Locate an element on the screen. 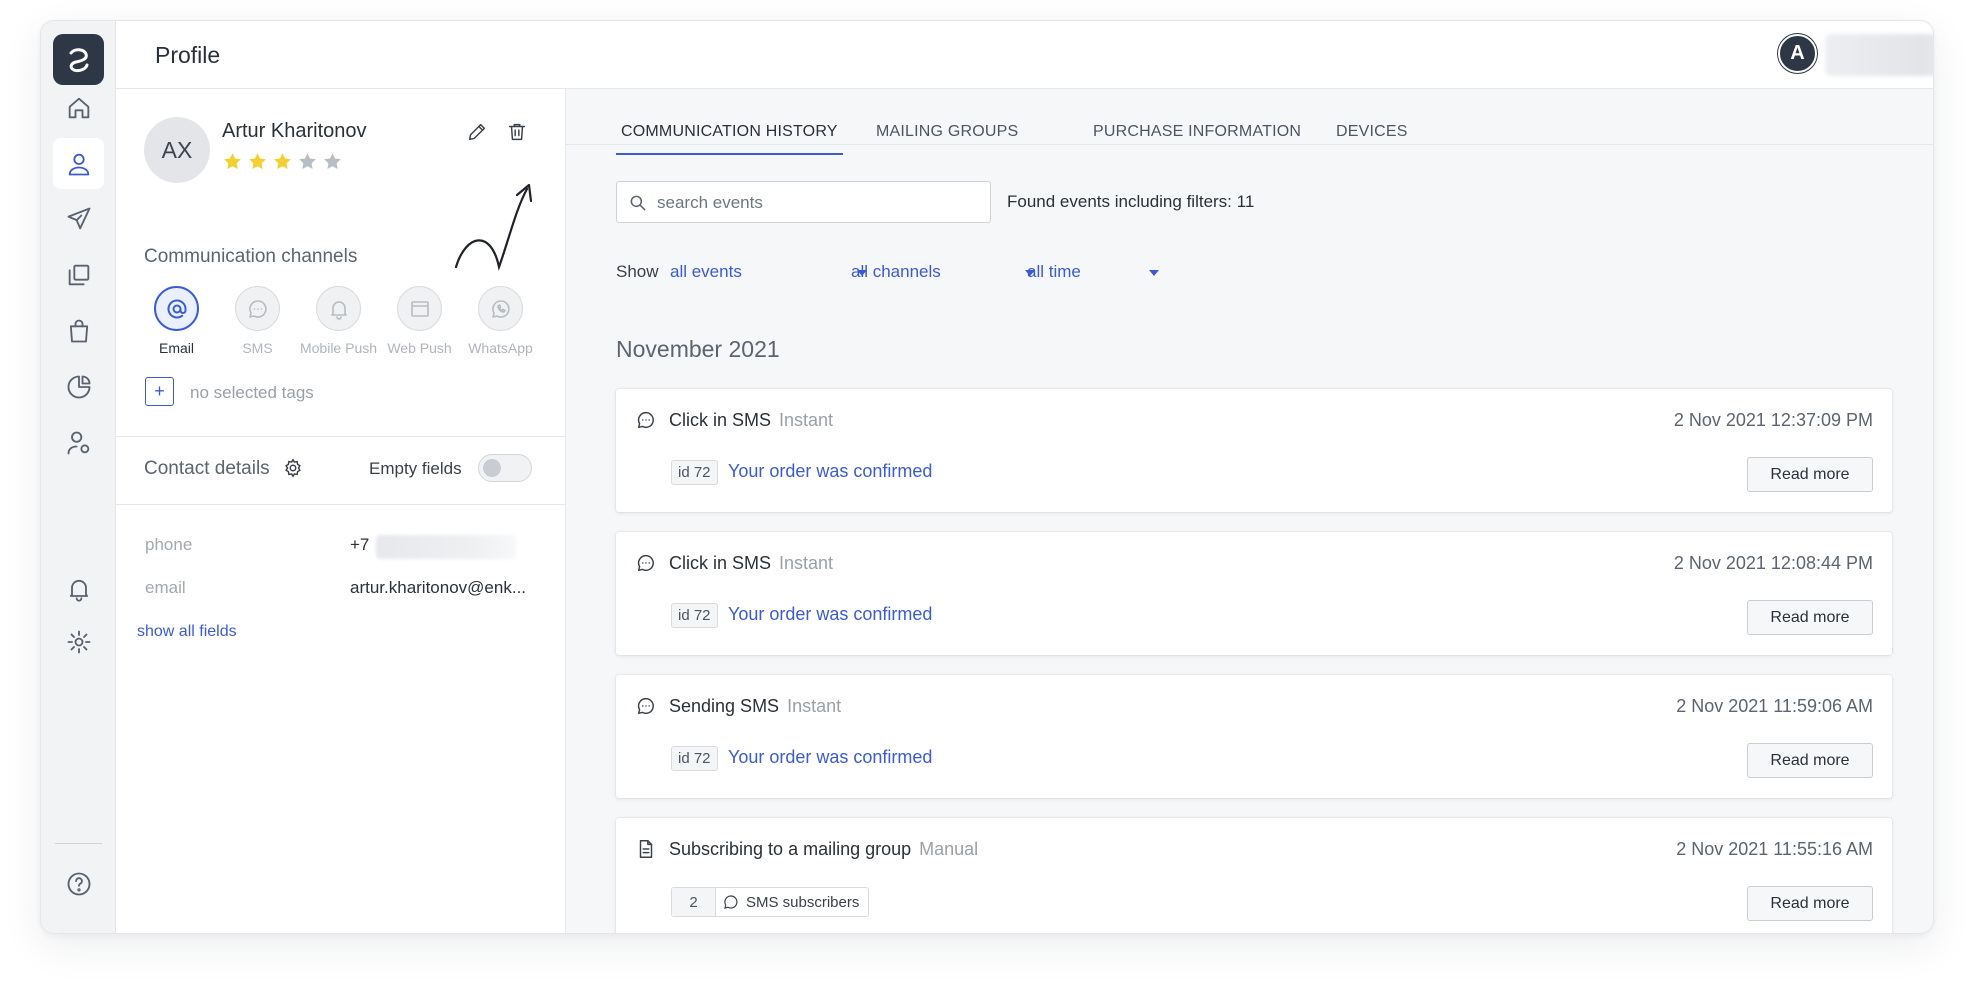 The width and height of the screenshot is (1974, 994). nav-analytics is located at coordinates (78, 386).